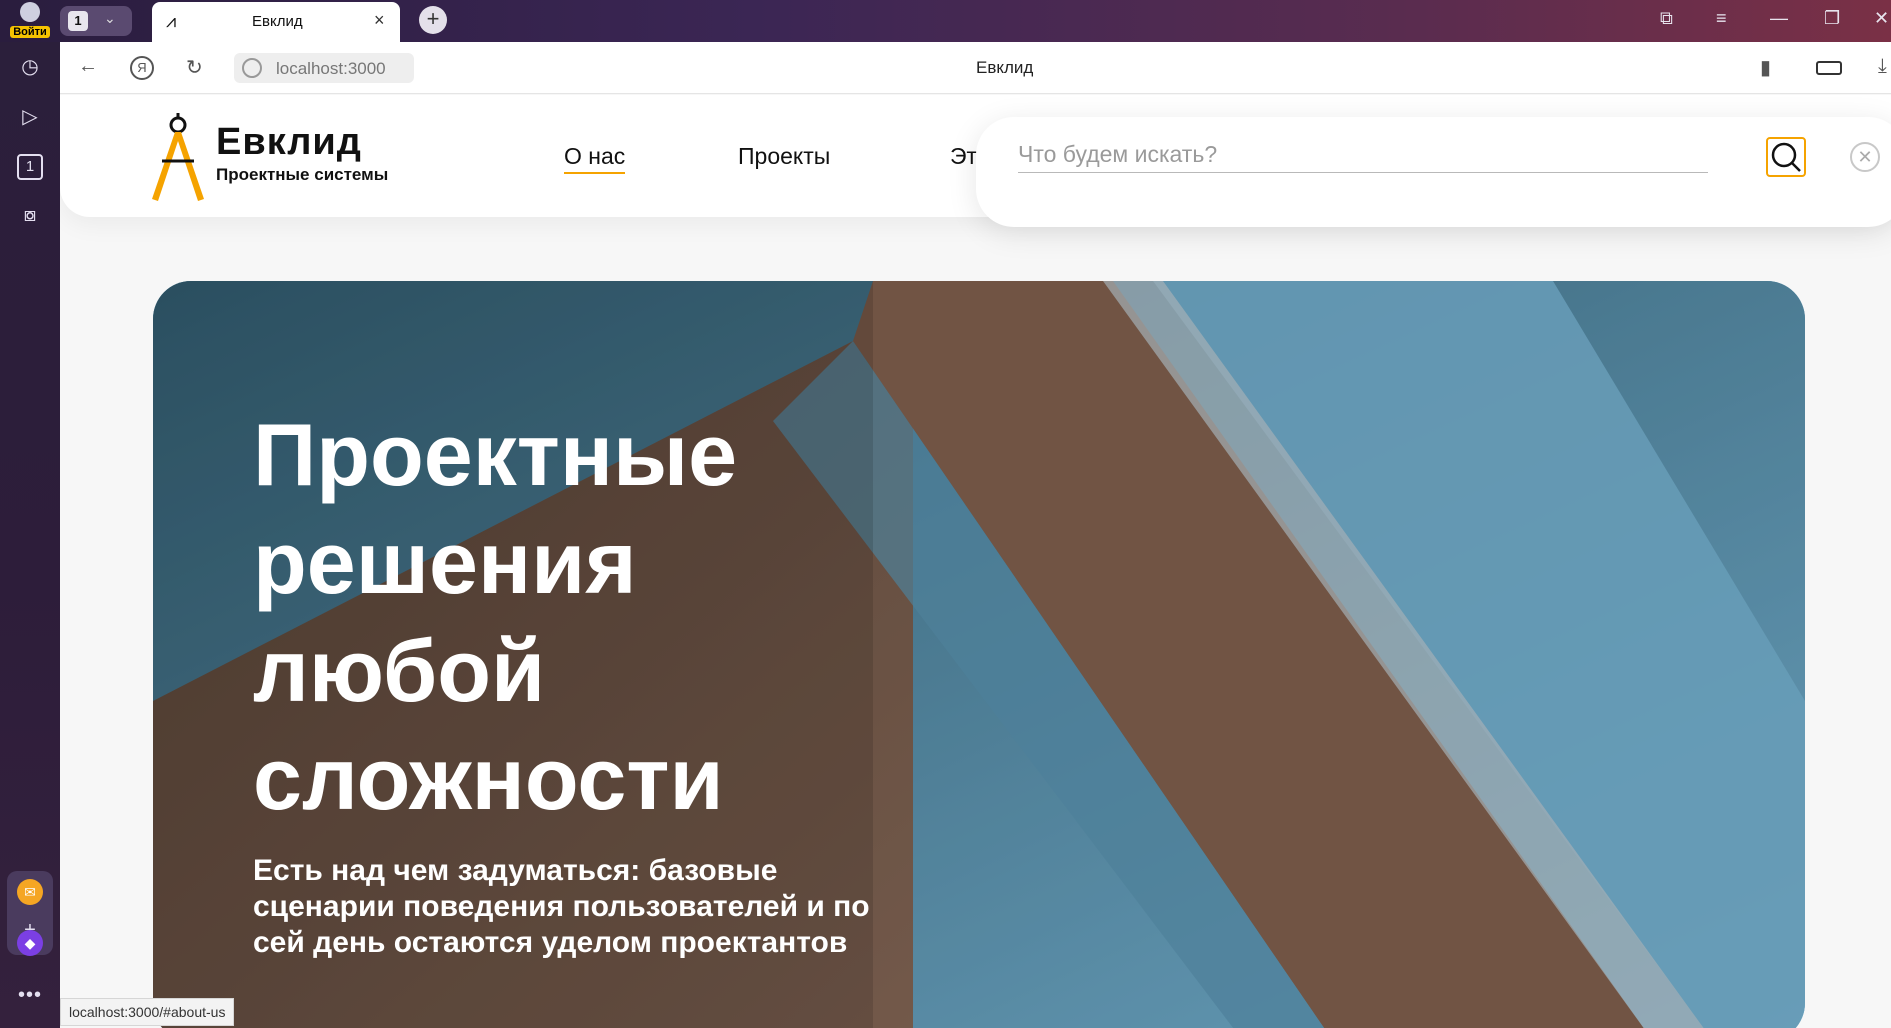 The width and height of the screenshot is (1891, 1028). What do you see at coordinates (784, 156) in the screenshot?
I see `nav-projects: Проекты` at bounding box center [784, 156].